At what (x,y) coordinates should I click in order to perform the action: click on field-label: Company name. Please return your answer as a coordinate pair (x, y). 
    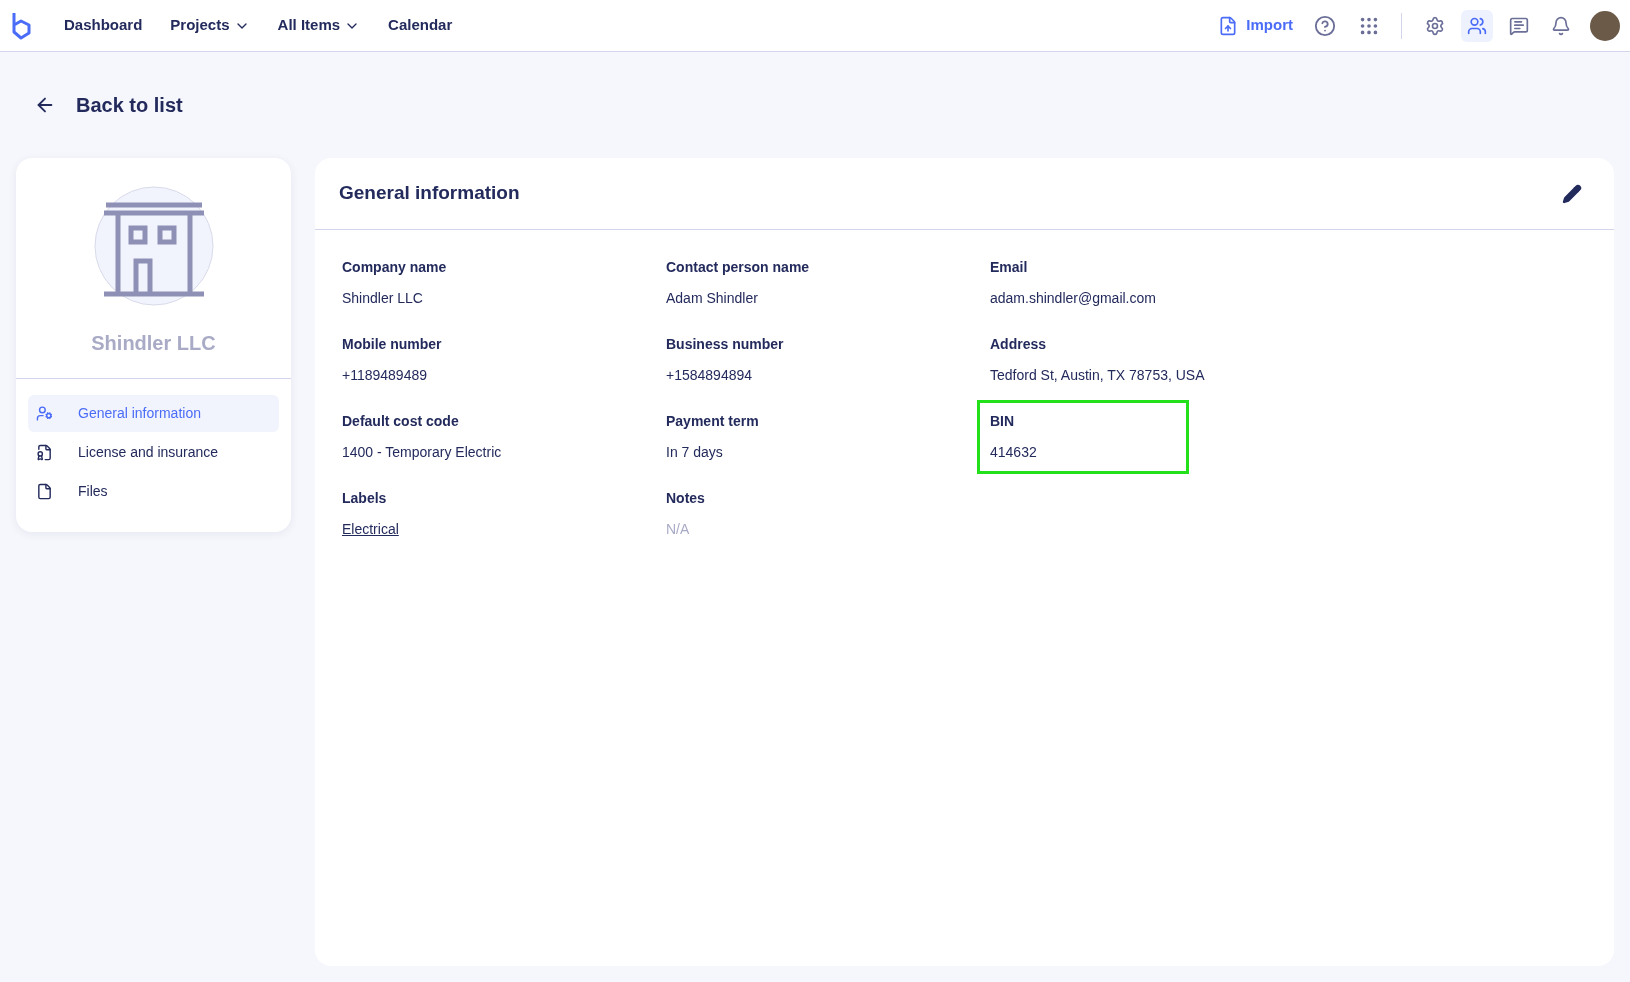
    Looking at the image, I should click on (395, 267).